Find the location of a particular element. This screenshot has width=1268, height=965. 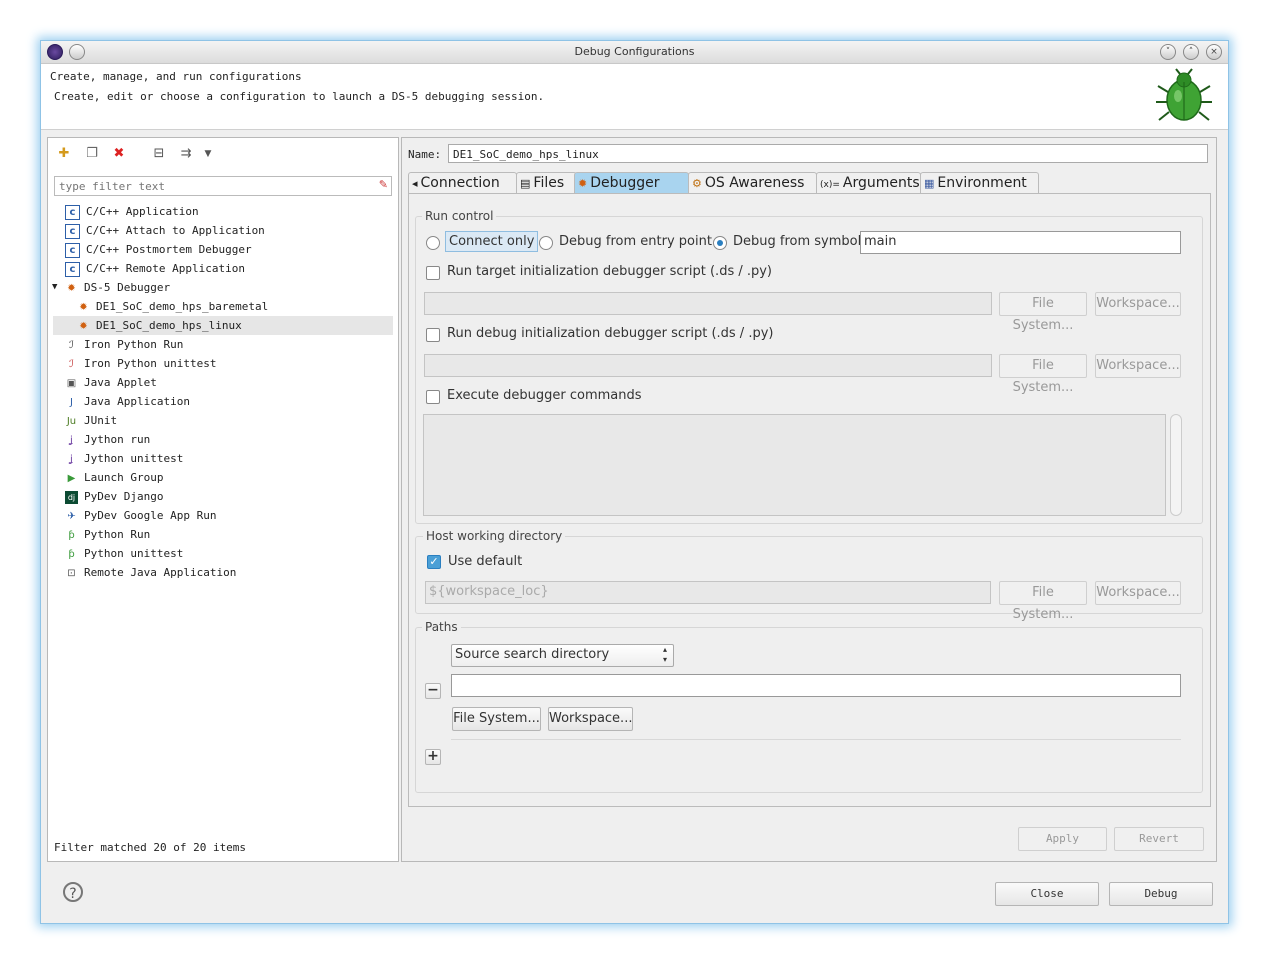

c-remote-icon: c is located at coordinates (72, 269).